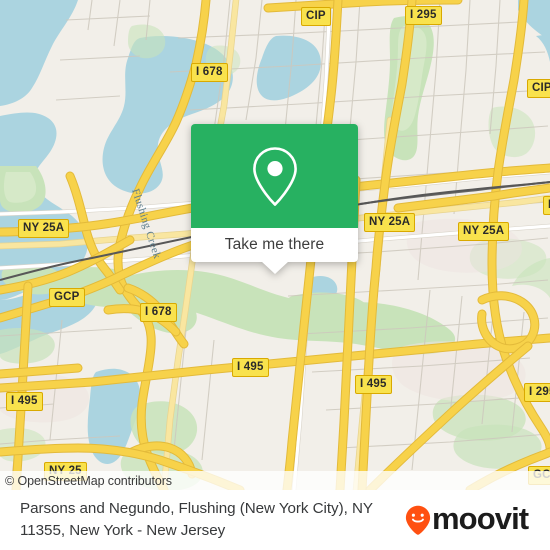 The height and width of the screenshot is (550, 550). I want to click on callout-action-bar: Take me there, so click(274, 245).